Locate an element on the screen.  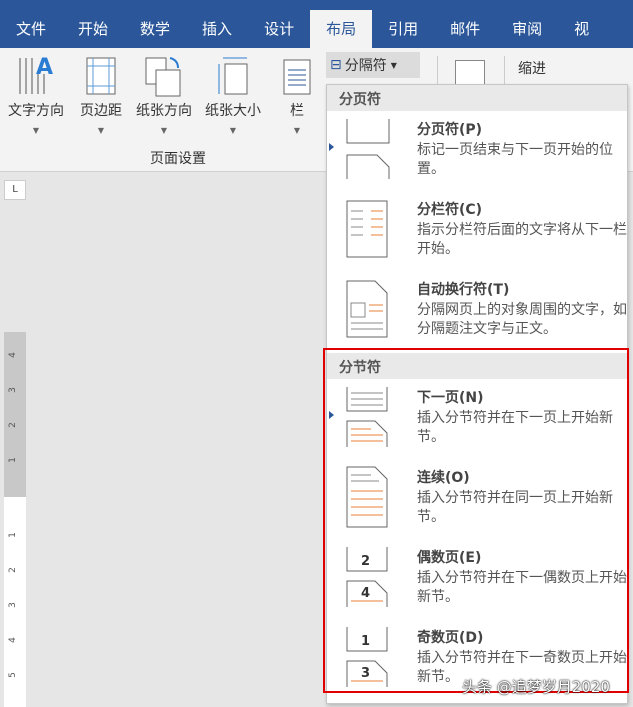
text-wrapping-break-icon is located at coordinates (367, 309).